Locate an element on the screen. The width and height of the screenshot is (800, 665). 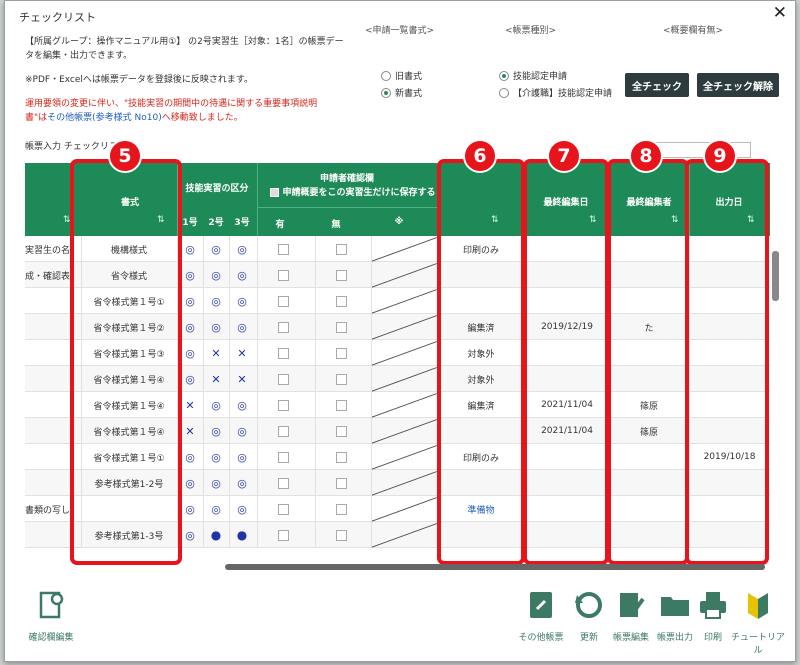
skill-cert-option: 技能認定申請 is located at coordinates (533, 75).